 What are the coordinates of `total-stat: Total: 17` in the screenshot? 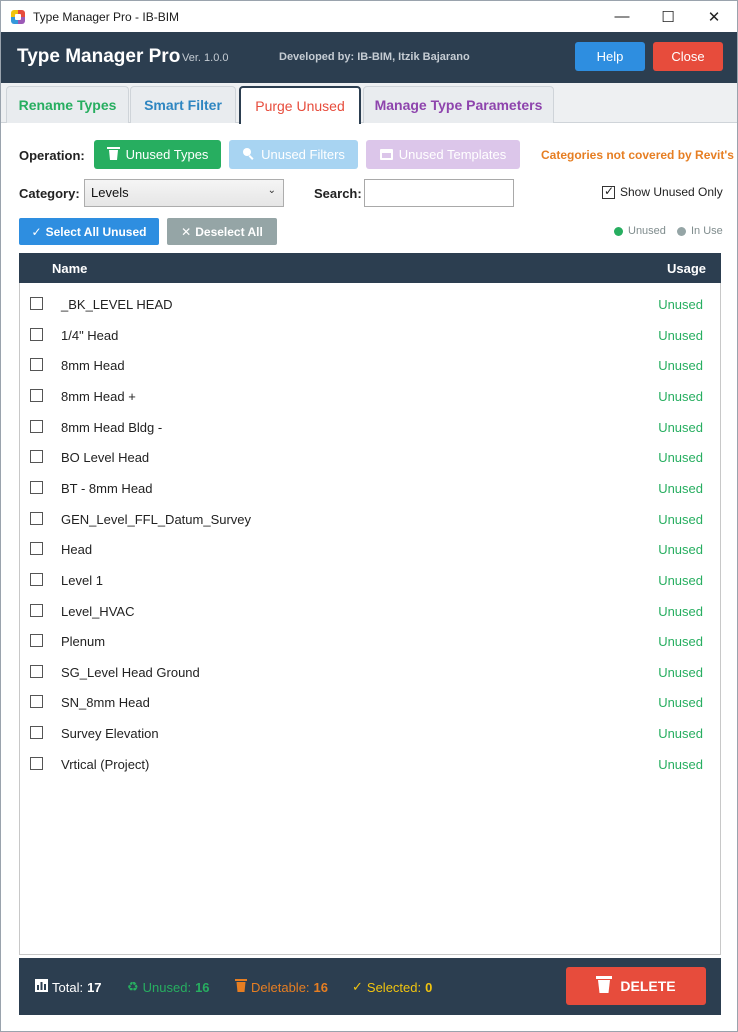 It's located at (68, 987).